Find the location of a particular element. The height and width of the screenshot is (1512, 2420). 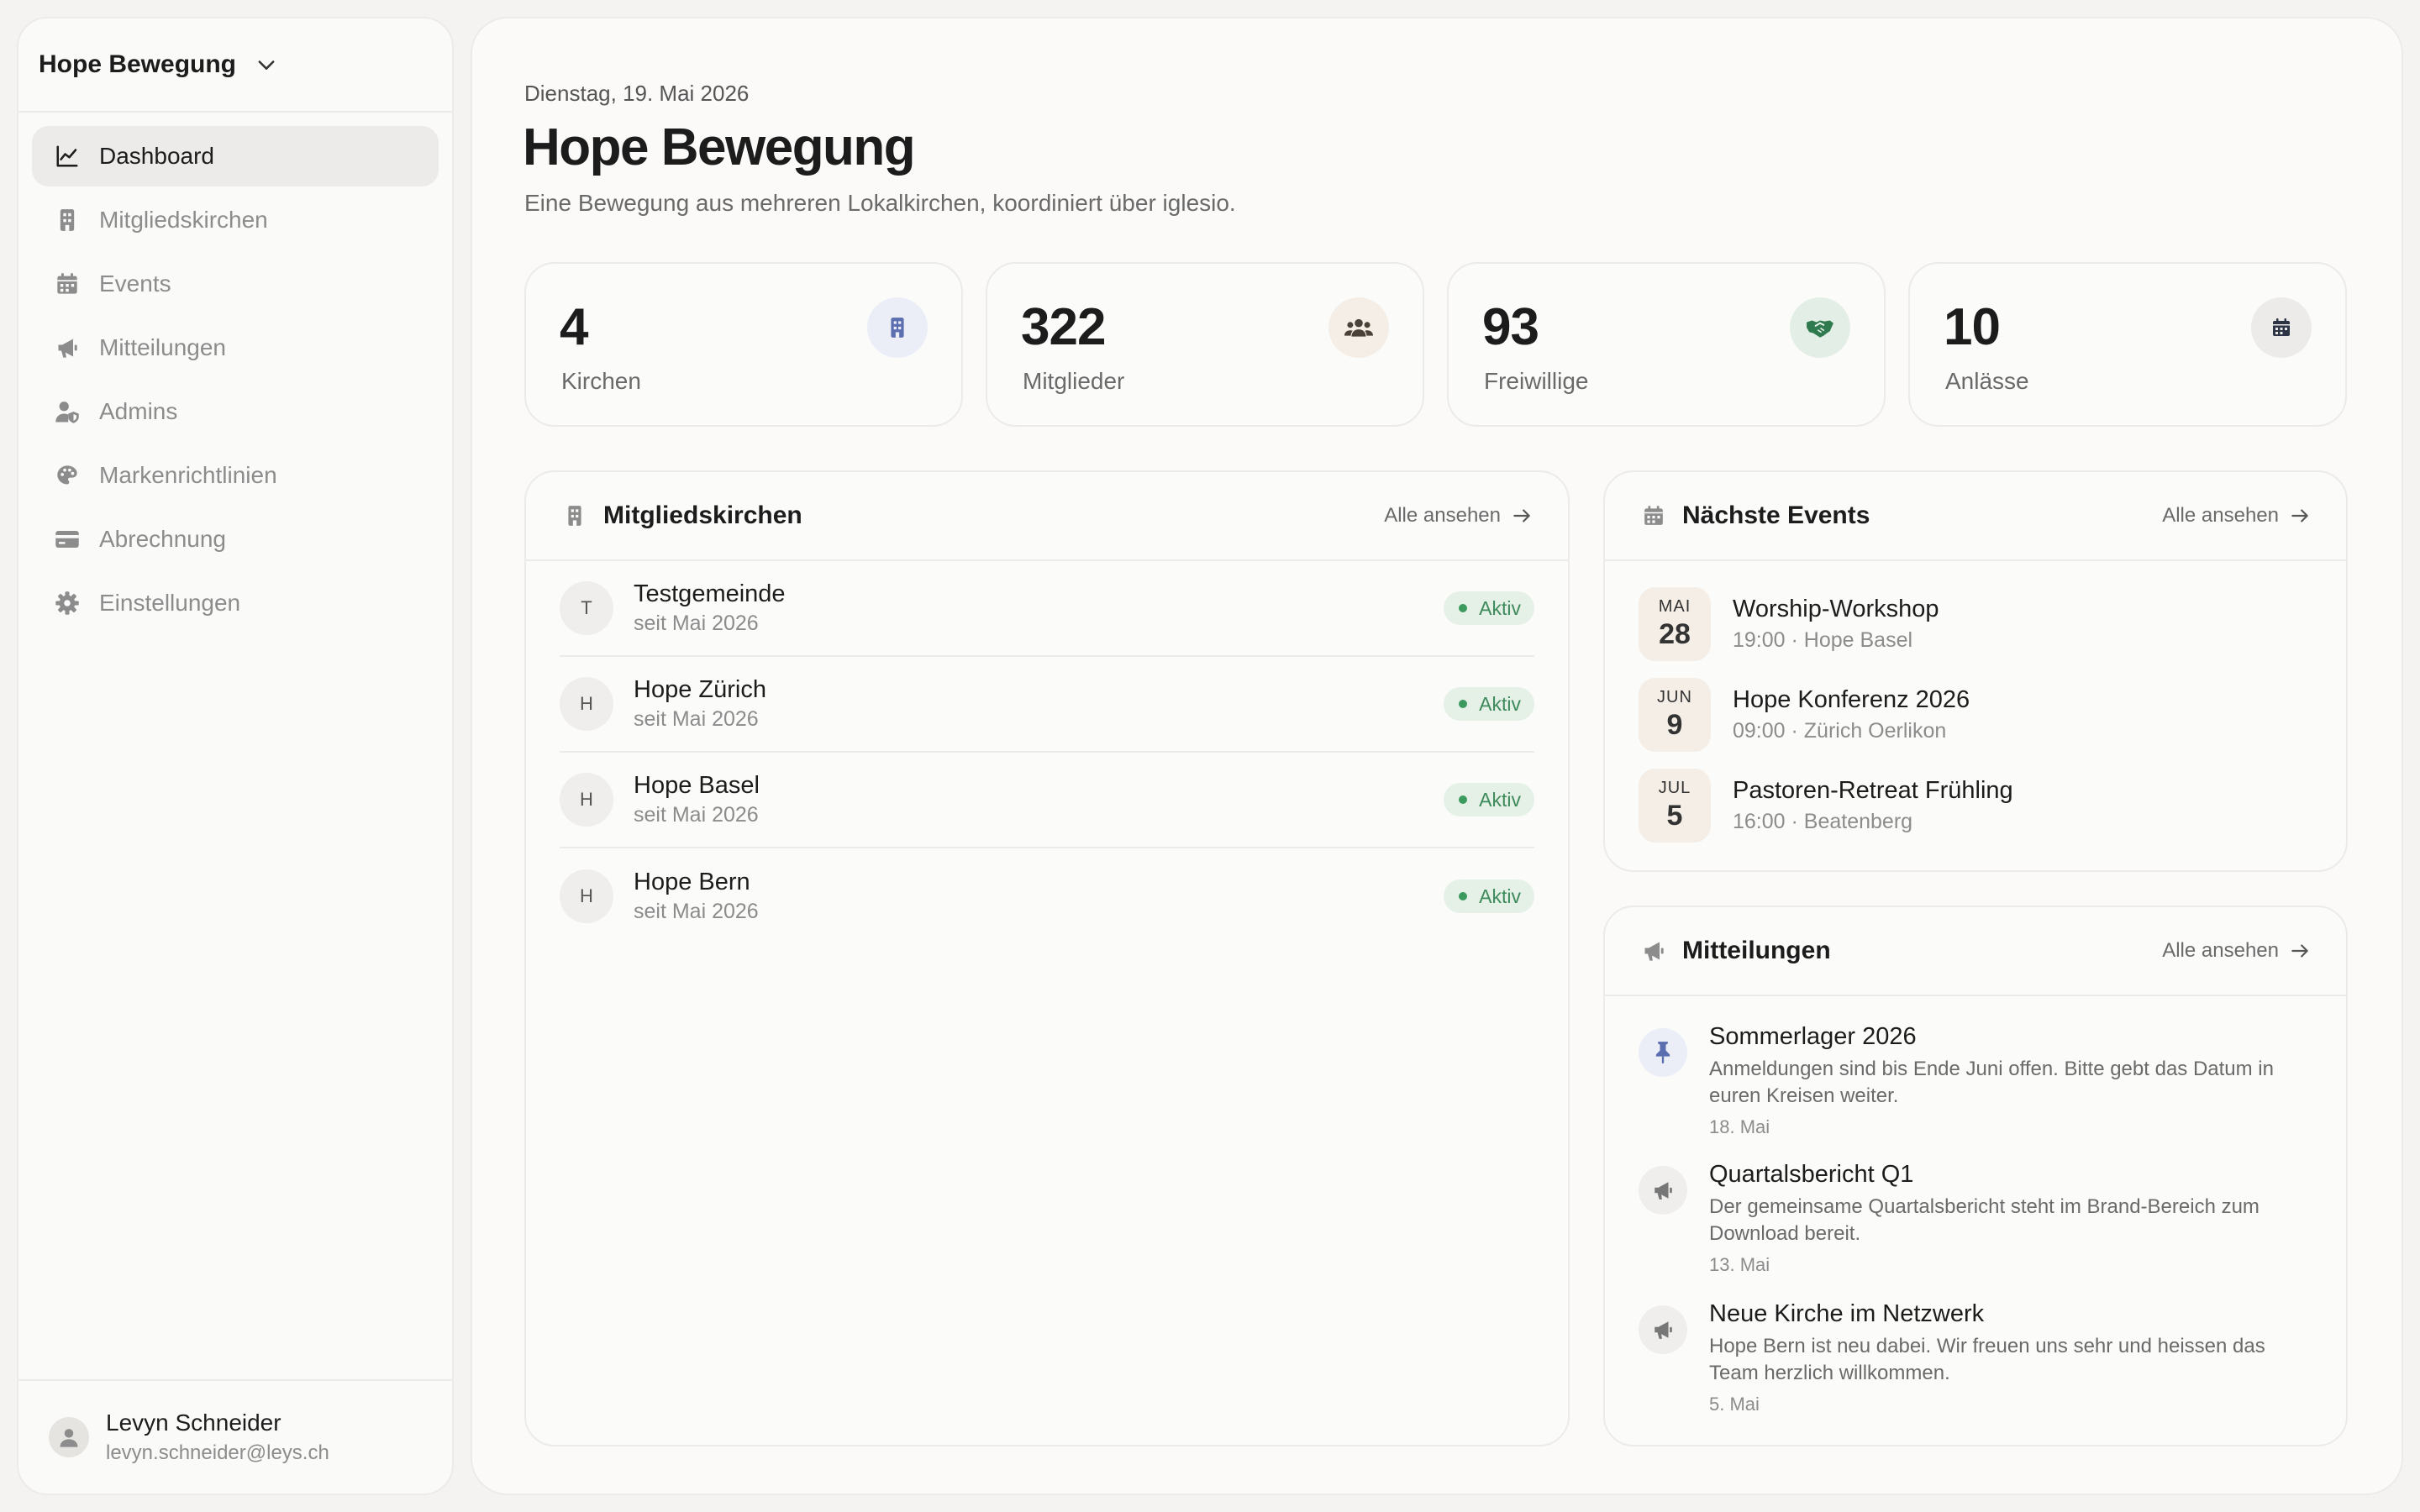

stat-value: 4 is located at coordinates (574, 327).